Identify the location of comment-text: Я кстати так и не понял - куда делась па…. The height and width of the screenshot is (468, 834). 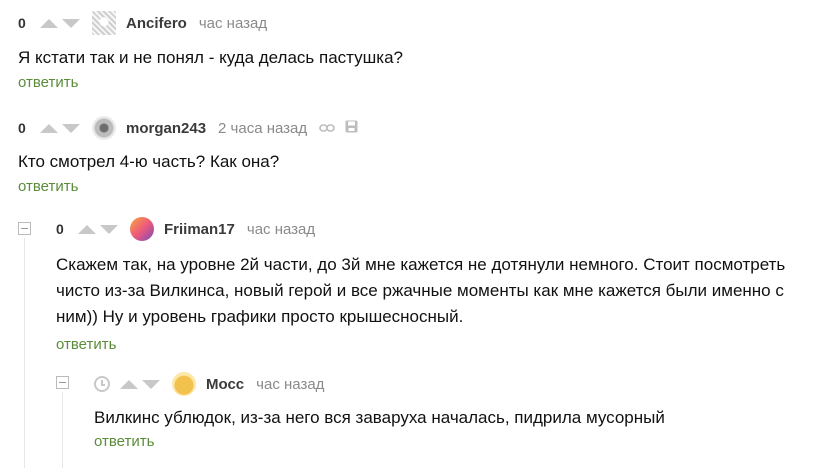
(211, 57).